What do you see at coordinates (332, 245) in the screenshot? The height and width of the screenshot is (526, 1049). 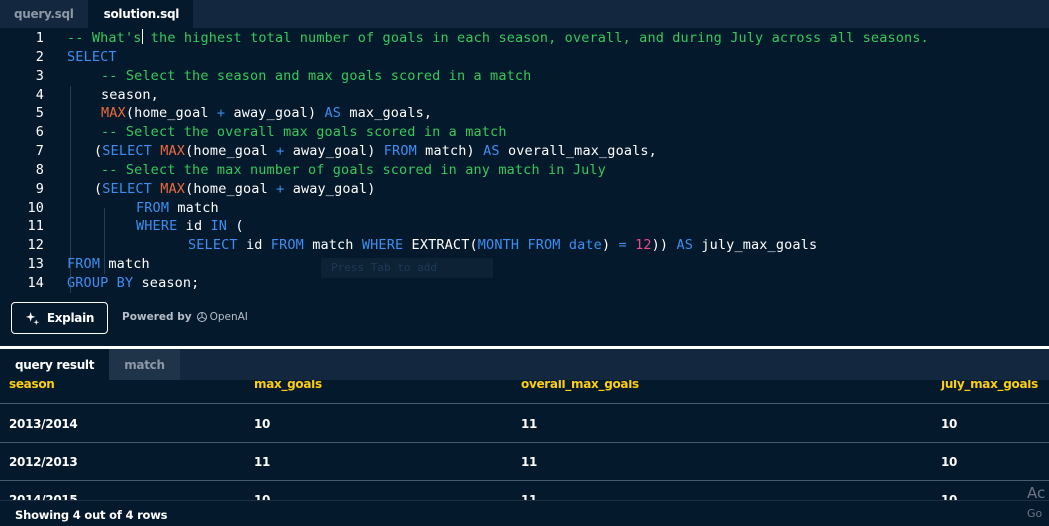 I see `code-text: match` at bounding box center [332, 245].